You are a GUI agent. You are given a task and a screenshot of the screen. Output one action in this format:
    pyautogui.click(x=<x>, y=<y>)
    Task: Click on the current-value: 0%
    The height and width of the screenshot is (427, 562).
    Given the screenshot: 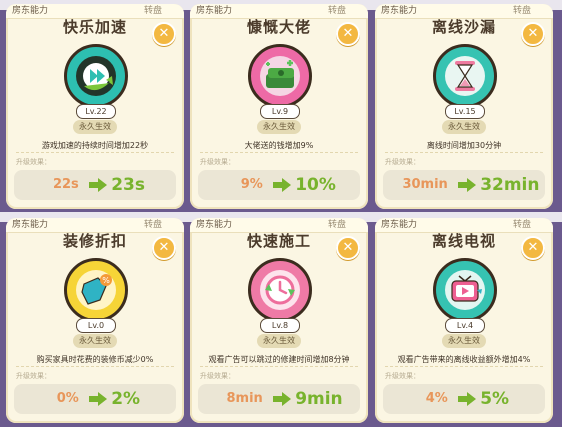 What is the action you would take?
    pyautogui.click(x=67, y=398)
    